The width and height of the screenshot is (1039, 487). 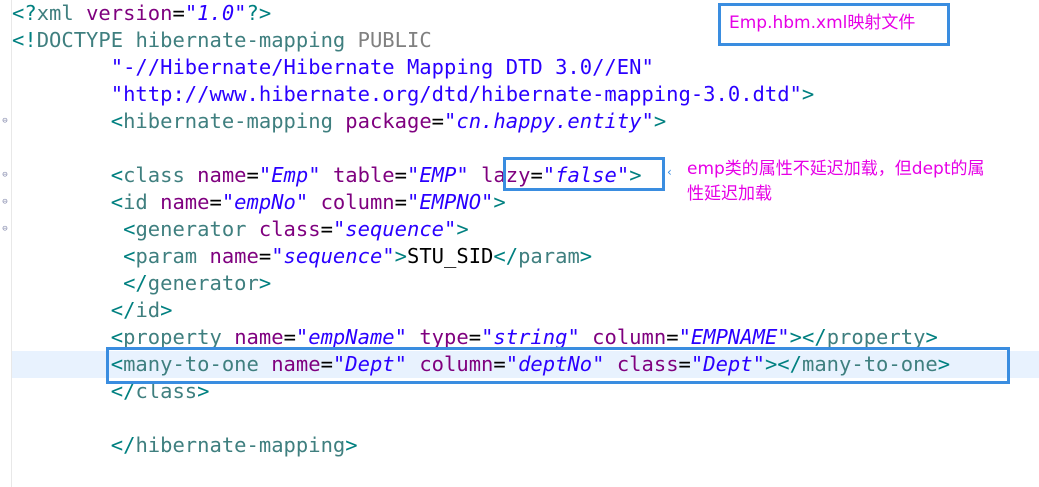 I want to click on lazy-attribute-highlight-box, so click(x=584, y=174).